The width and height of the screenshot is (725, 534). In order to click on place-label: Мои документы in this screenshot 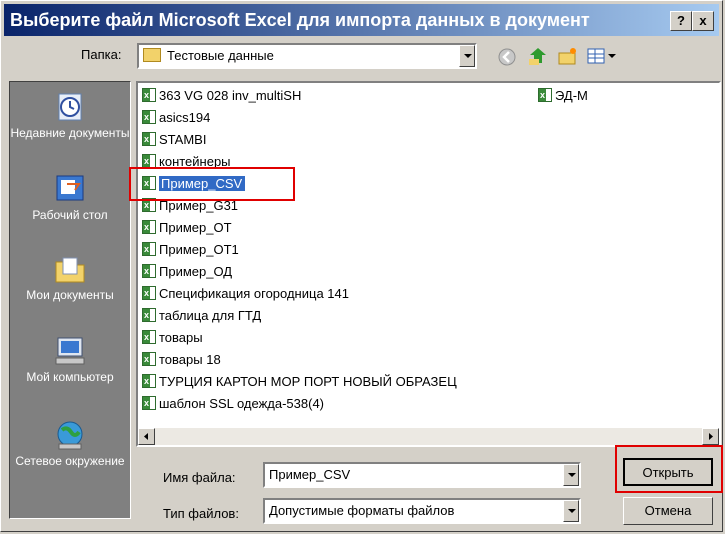, I will do `click(70, 295)`.